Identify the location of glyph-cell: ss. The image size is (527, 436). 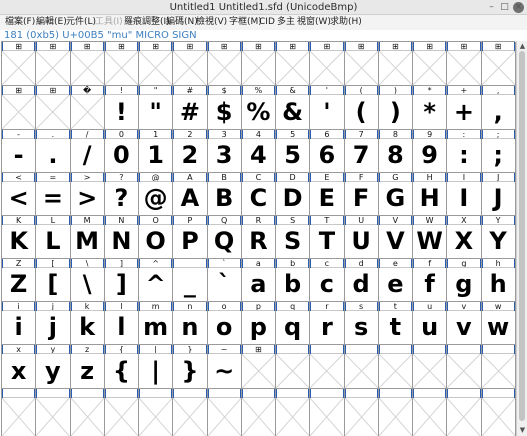
(361, 323).